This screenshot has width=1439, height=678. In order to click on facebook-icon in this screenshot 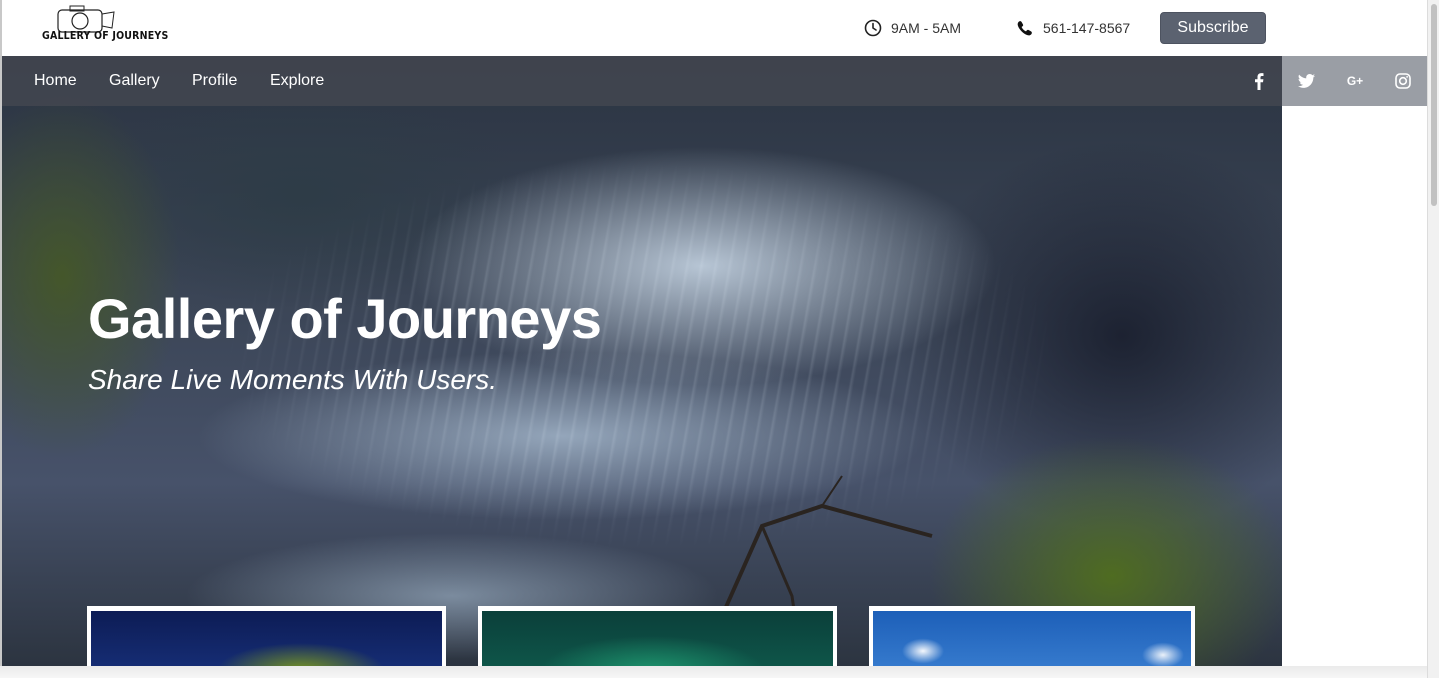, I will do `click(1259, 81)`.